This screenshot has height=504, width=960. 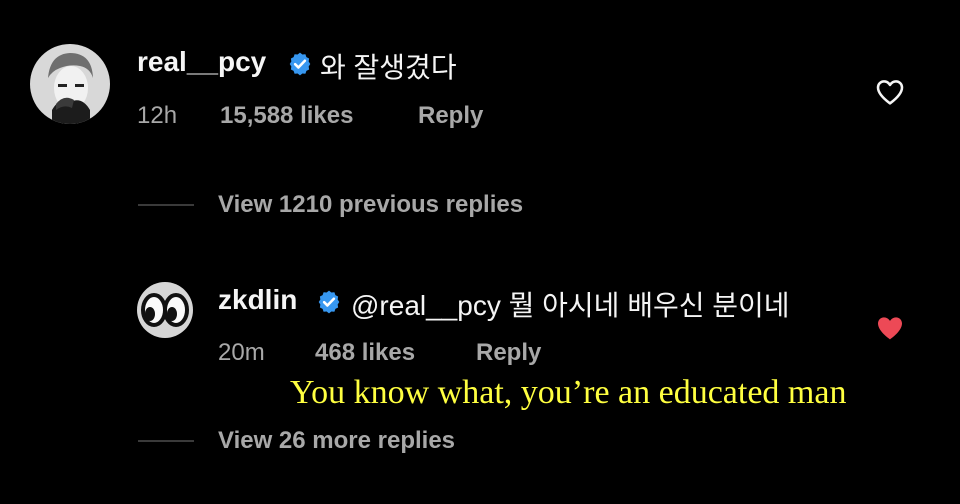 I want to click on reply-timestamp: 20m, so click(x=241, y=352).